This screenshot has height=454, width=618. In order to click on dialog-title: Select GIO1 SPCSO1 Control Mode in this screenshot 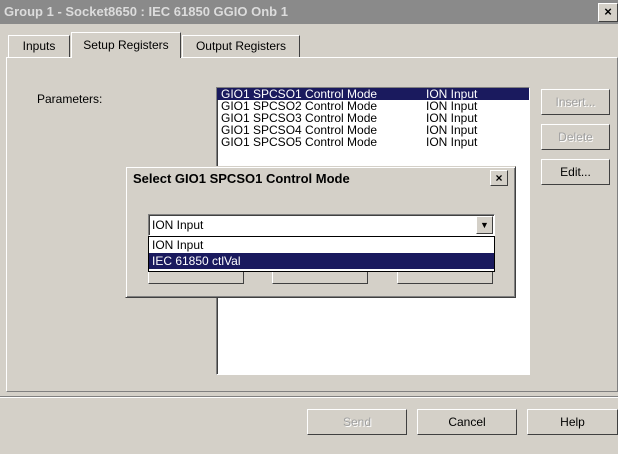, I will do `click(241, 178)`.